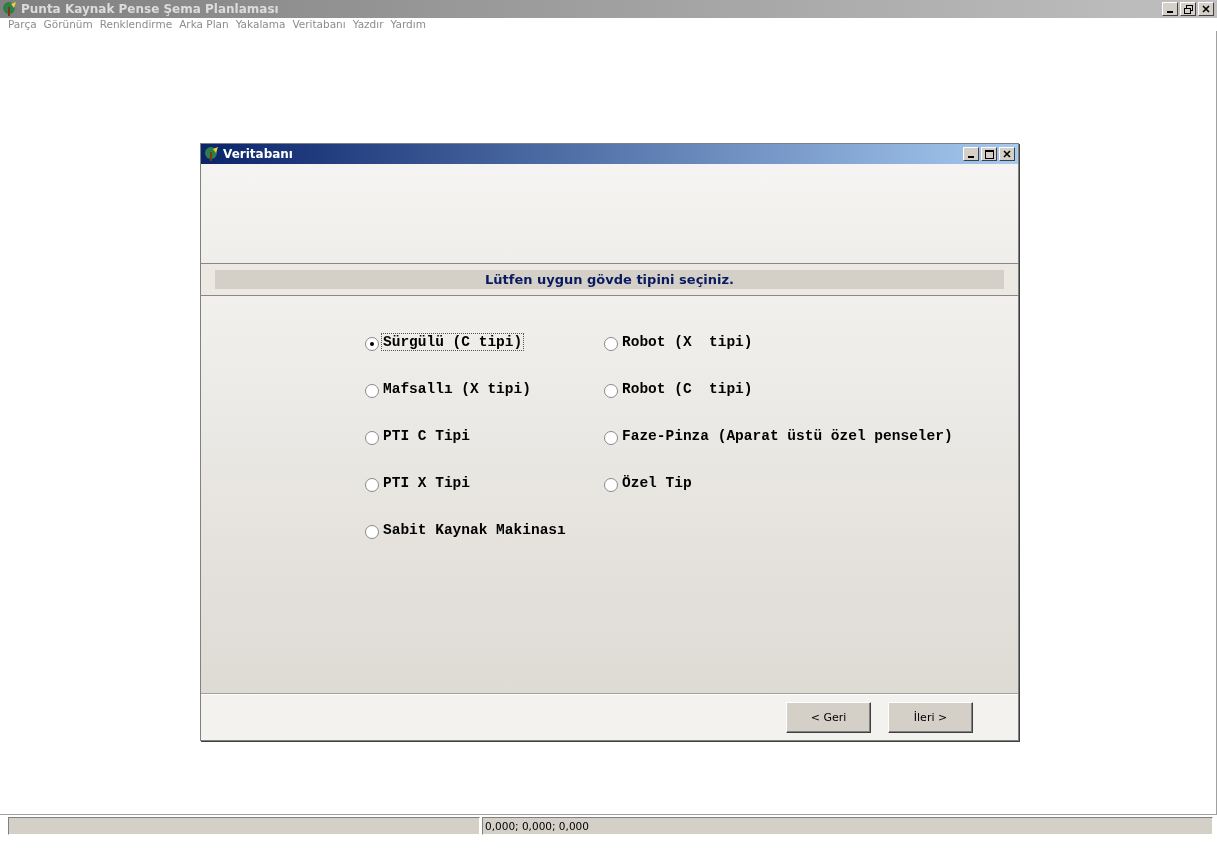 The image size is (1217, 850). I want to click on maximize-button, so click(989, 154).